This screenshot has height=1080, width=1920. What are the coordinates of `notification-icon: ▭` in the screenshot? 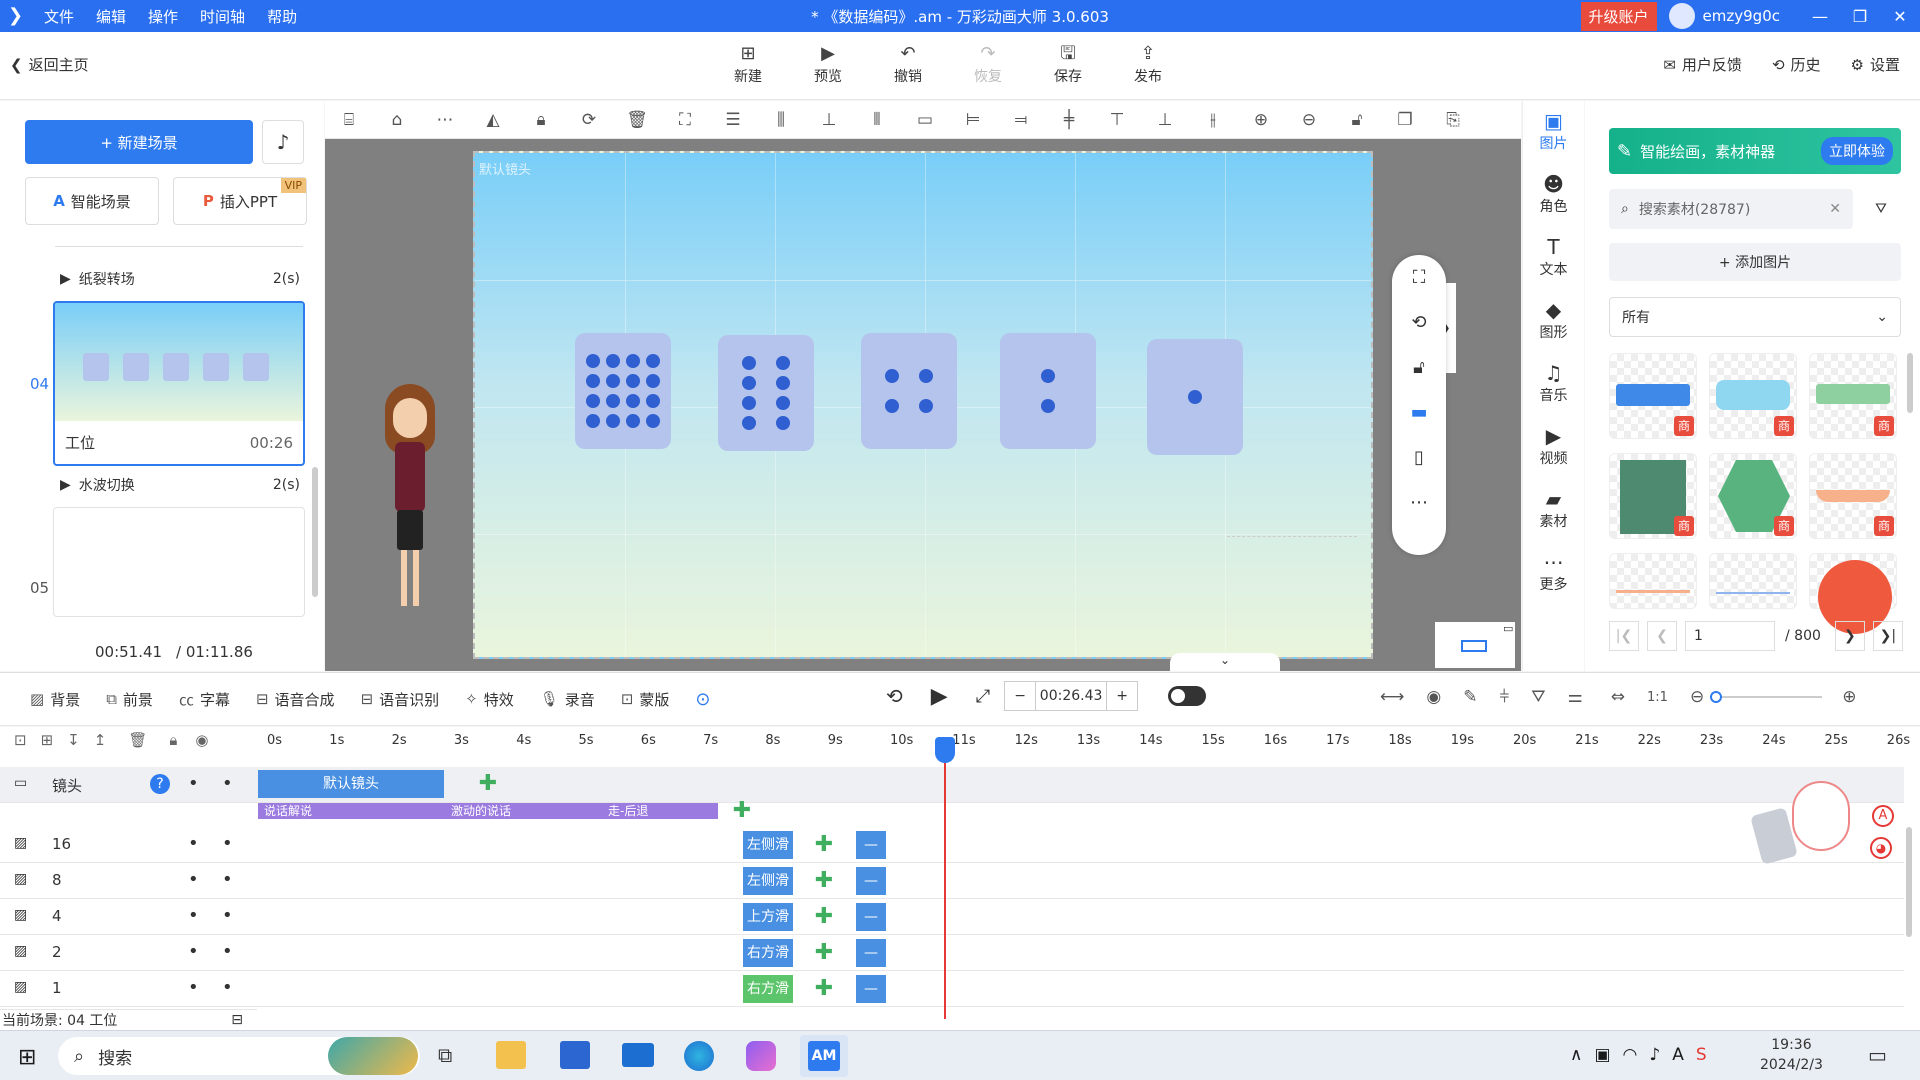 It's located at (1877, 1055).